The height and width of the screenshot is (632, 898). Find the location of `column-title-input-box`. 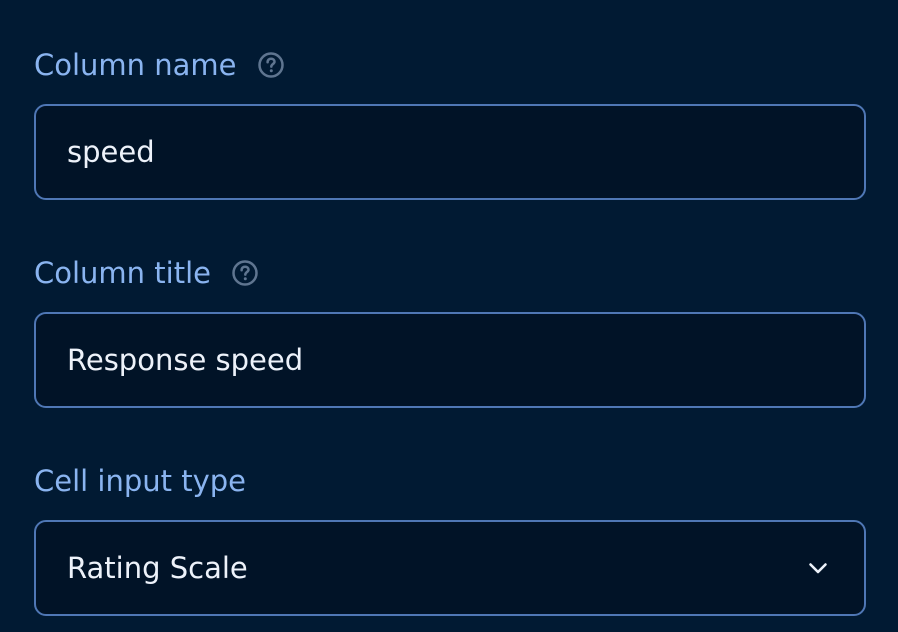

column-title-input-box is located at coordinates (450, 360).